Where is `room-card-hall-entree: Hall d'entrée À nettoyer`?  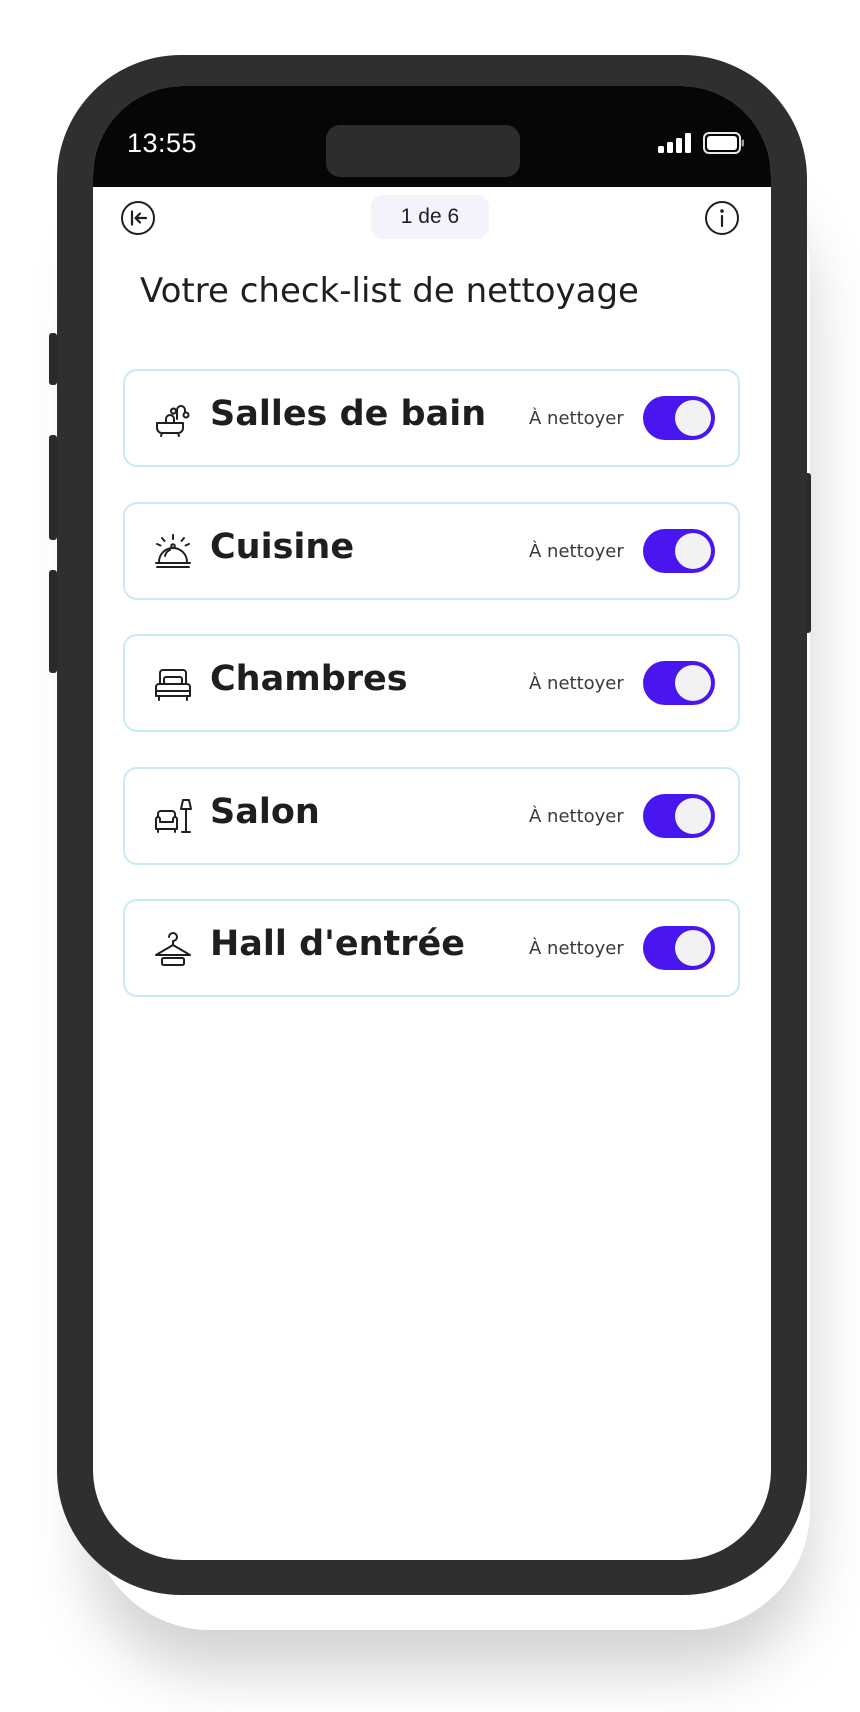 room-card-hall-entree: Hall d'entrée À nettoyer is located at coordinates (431, 948).